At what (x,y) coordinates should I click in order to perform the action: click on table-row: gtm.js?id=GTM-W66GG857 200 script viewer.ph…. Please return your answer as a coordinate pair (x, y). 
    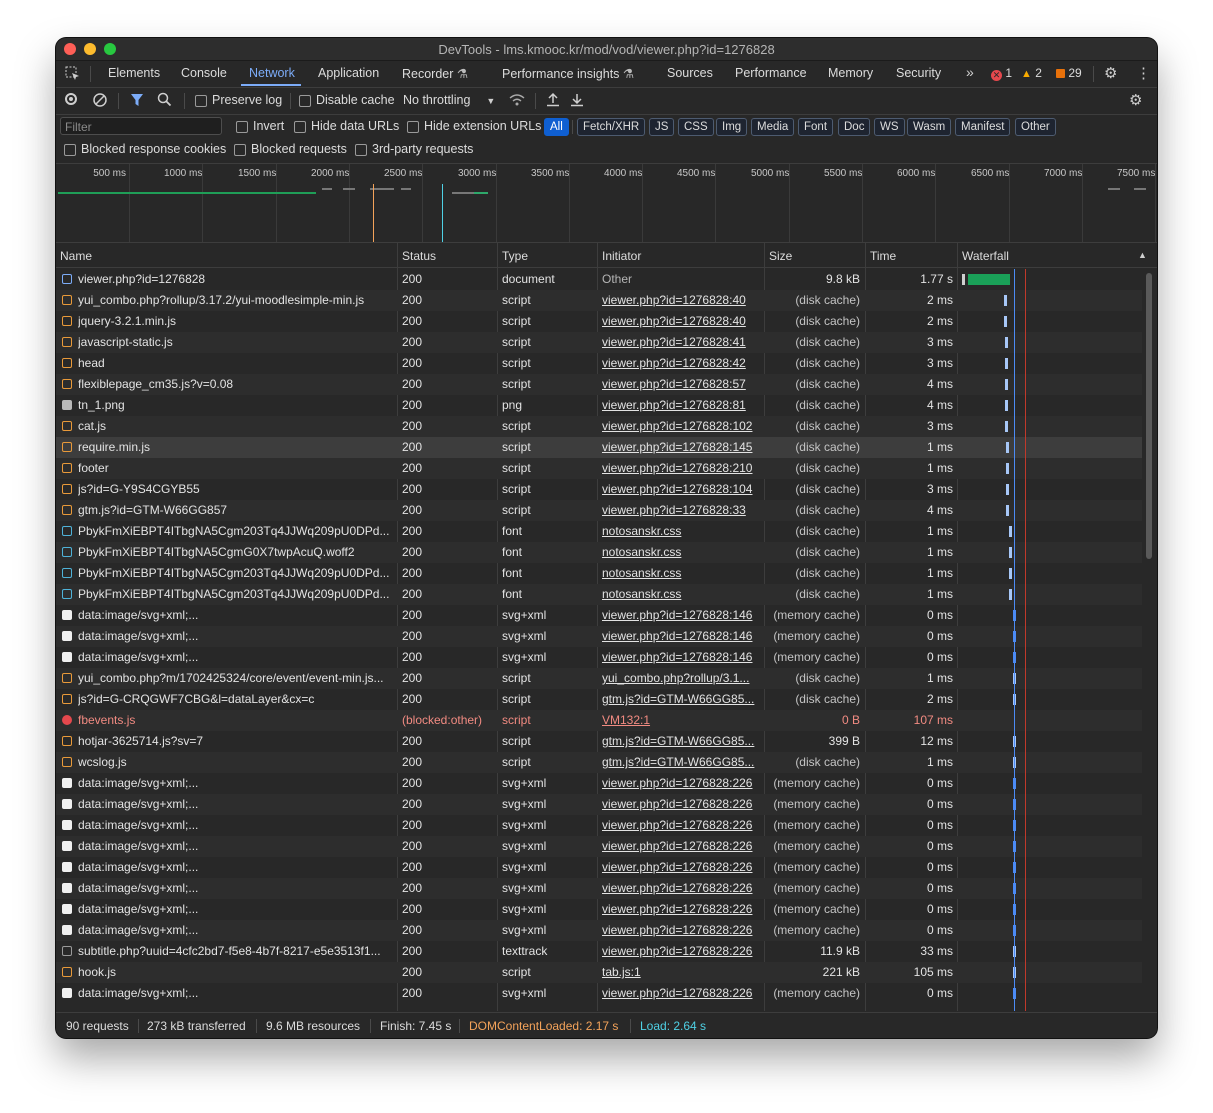
    Looking at the image, I should click on (599, 510).